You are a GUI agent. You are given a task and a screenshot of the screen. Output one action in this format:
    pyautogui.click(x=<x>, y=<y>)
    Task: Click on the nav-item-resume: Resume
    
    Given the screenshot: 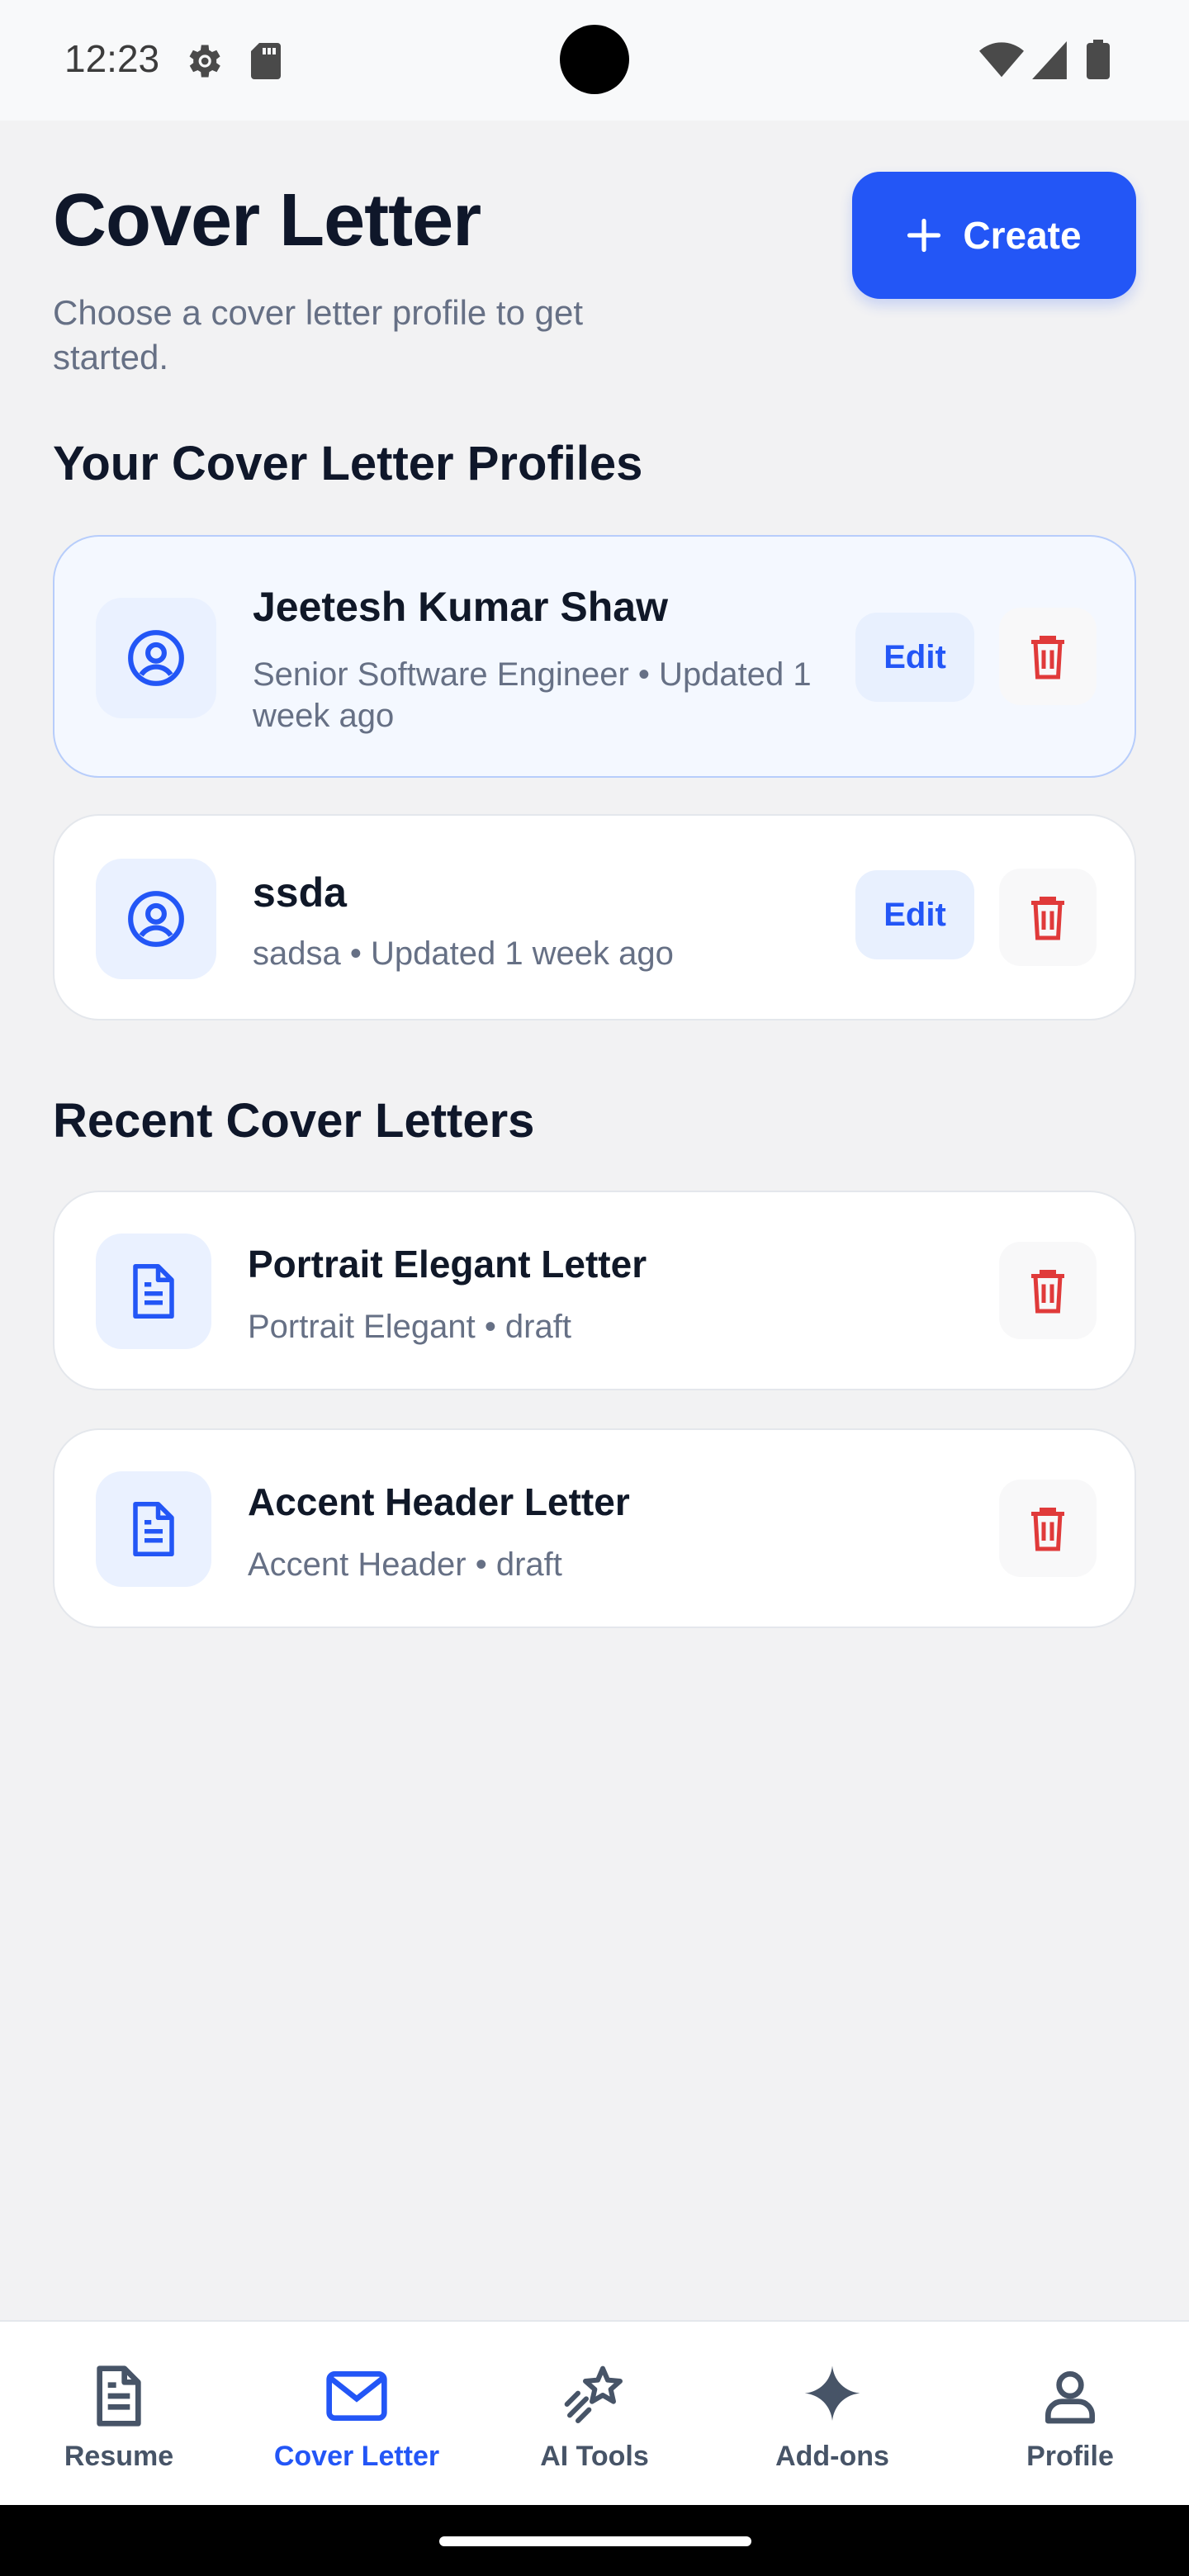 What is the action you would take?
    pyautogui.click(x=119, y=2414)
    